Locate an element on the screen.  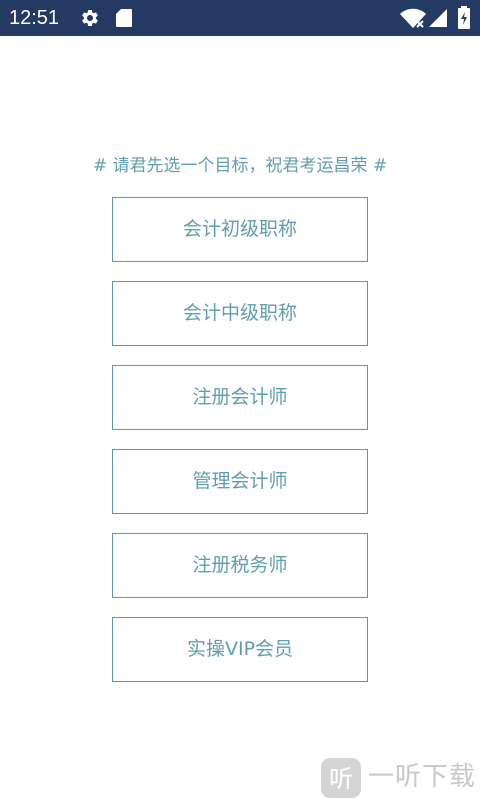
status-bar: 12:51 is located at coordinates (240, 18).